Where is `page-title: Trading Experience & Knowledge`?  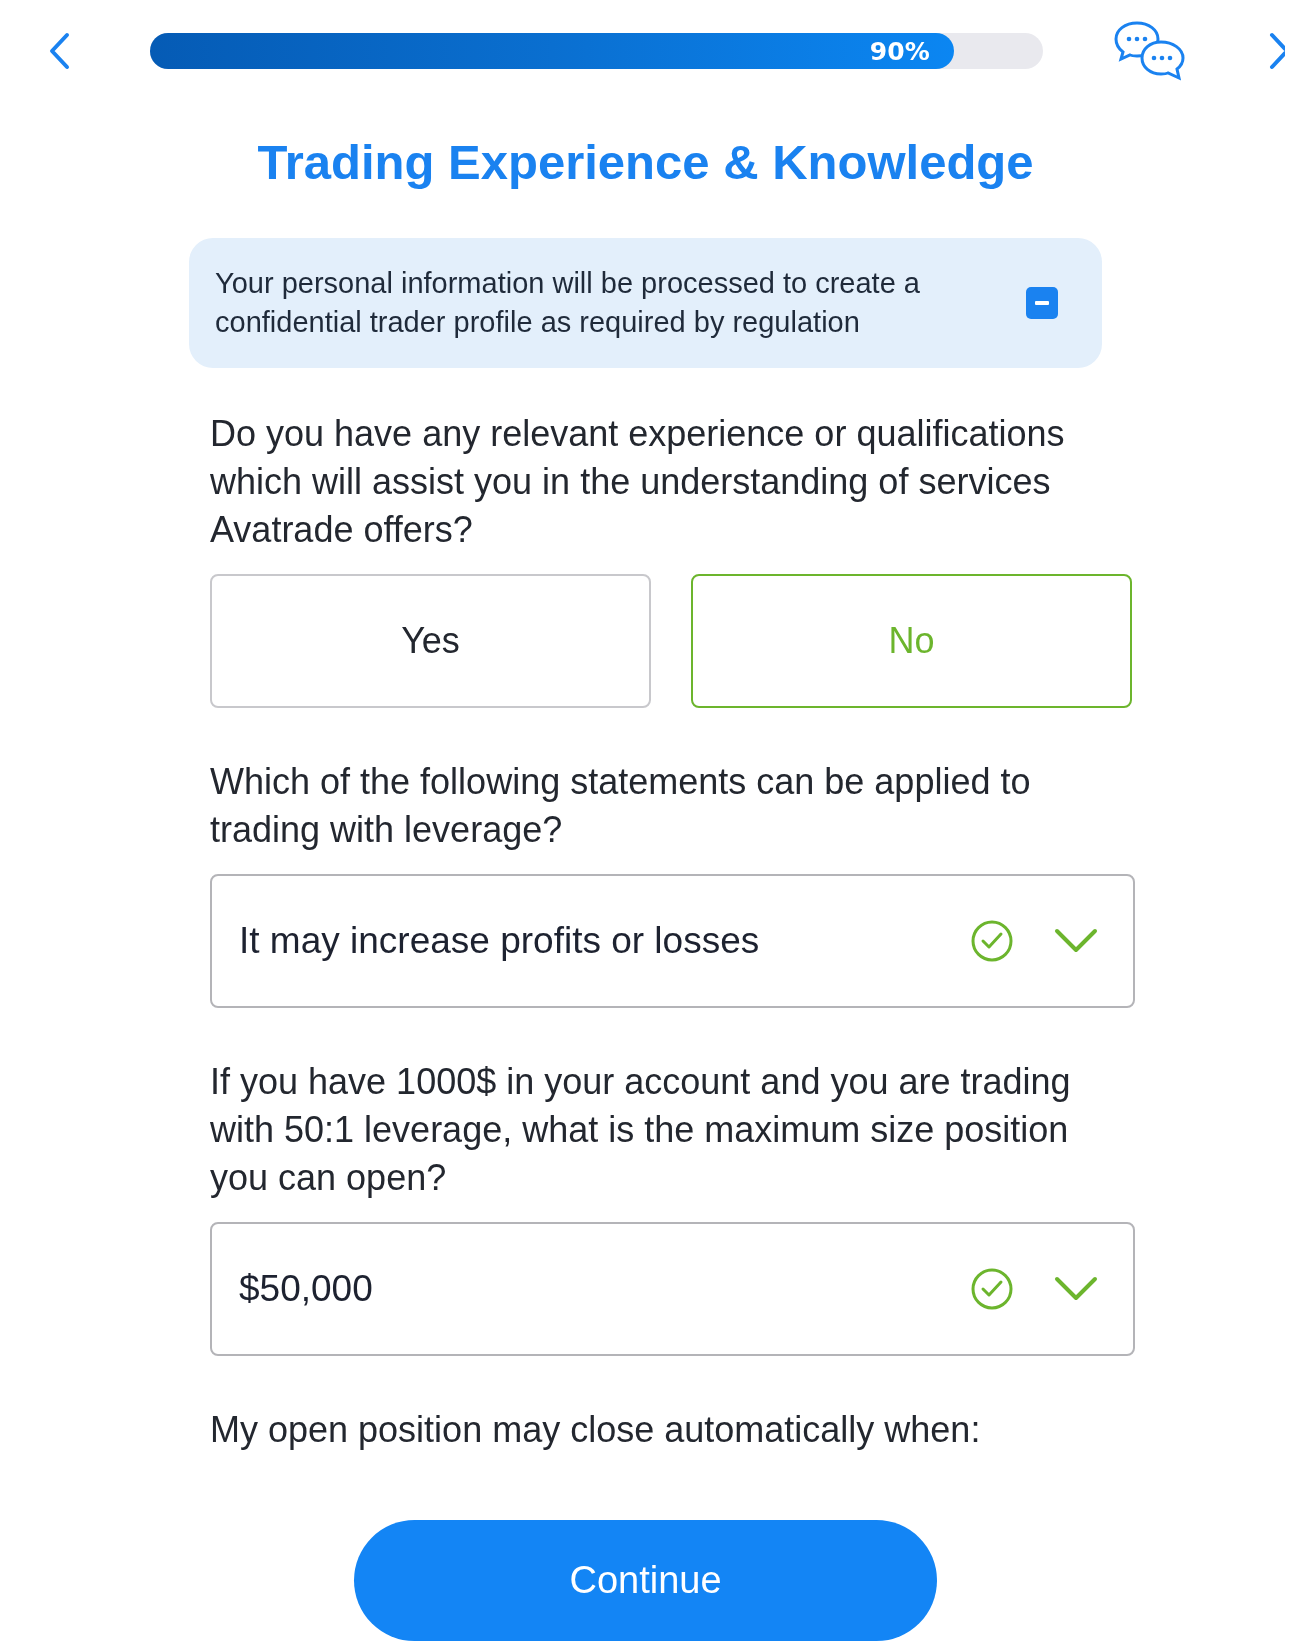
page-title: Trading Experience & Knowledge is located at coordinates (645, 162).